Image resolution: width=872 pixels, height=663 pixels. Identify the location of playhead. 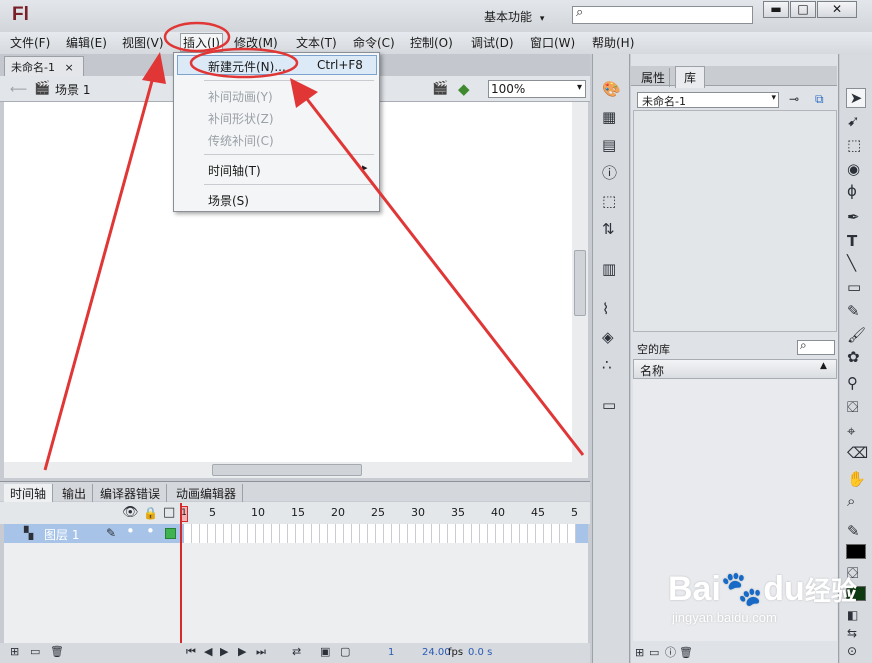
(181, 583).